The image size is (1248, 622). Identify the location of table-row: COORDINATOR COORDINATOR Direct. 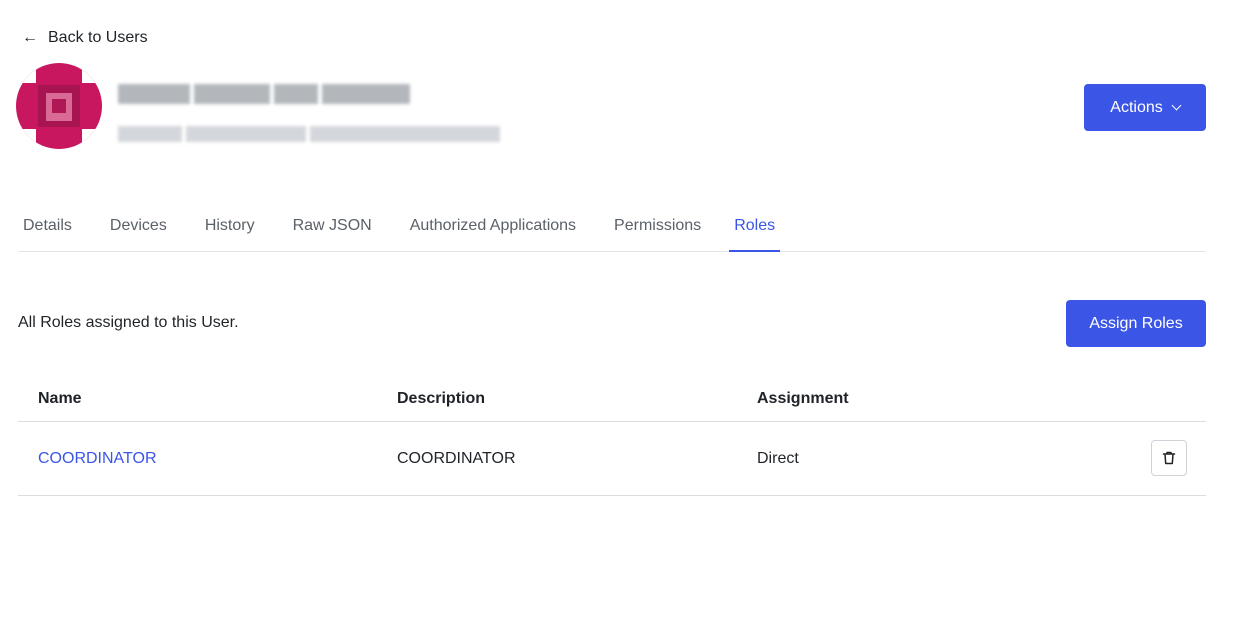
(612, 459).